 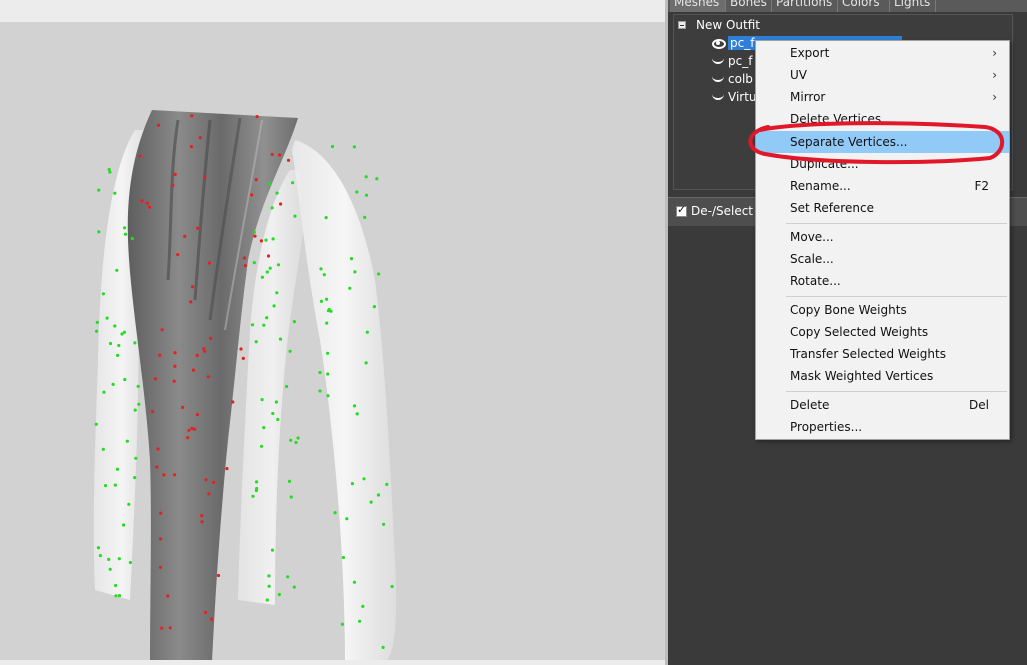 I want to click on menu-item-delete-vertices: Delete Vertices, so click(x=882, y=119).